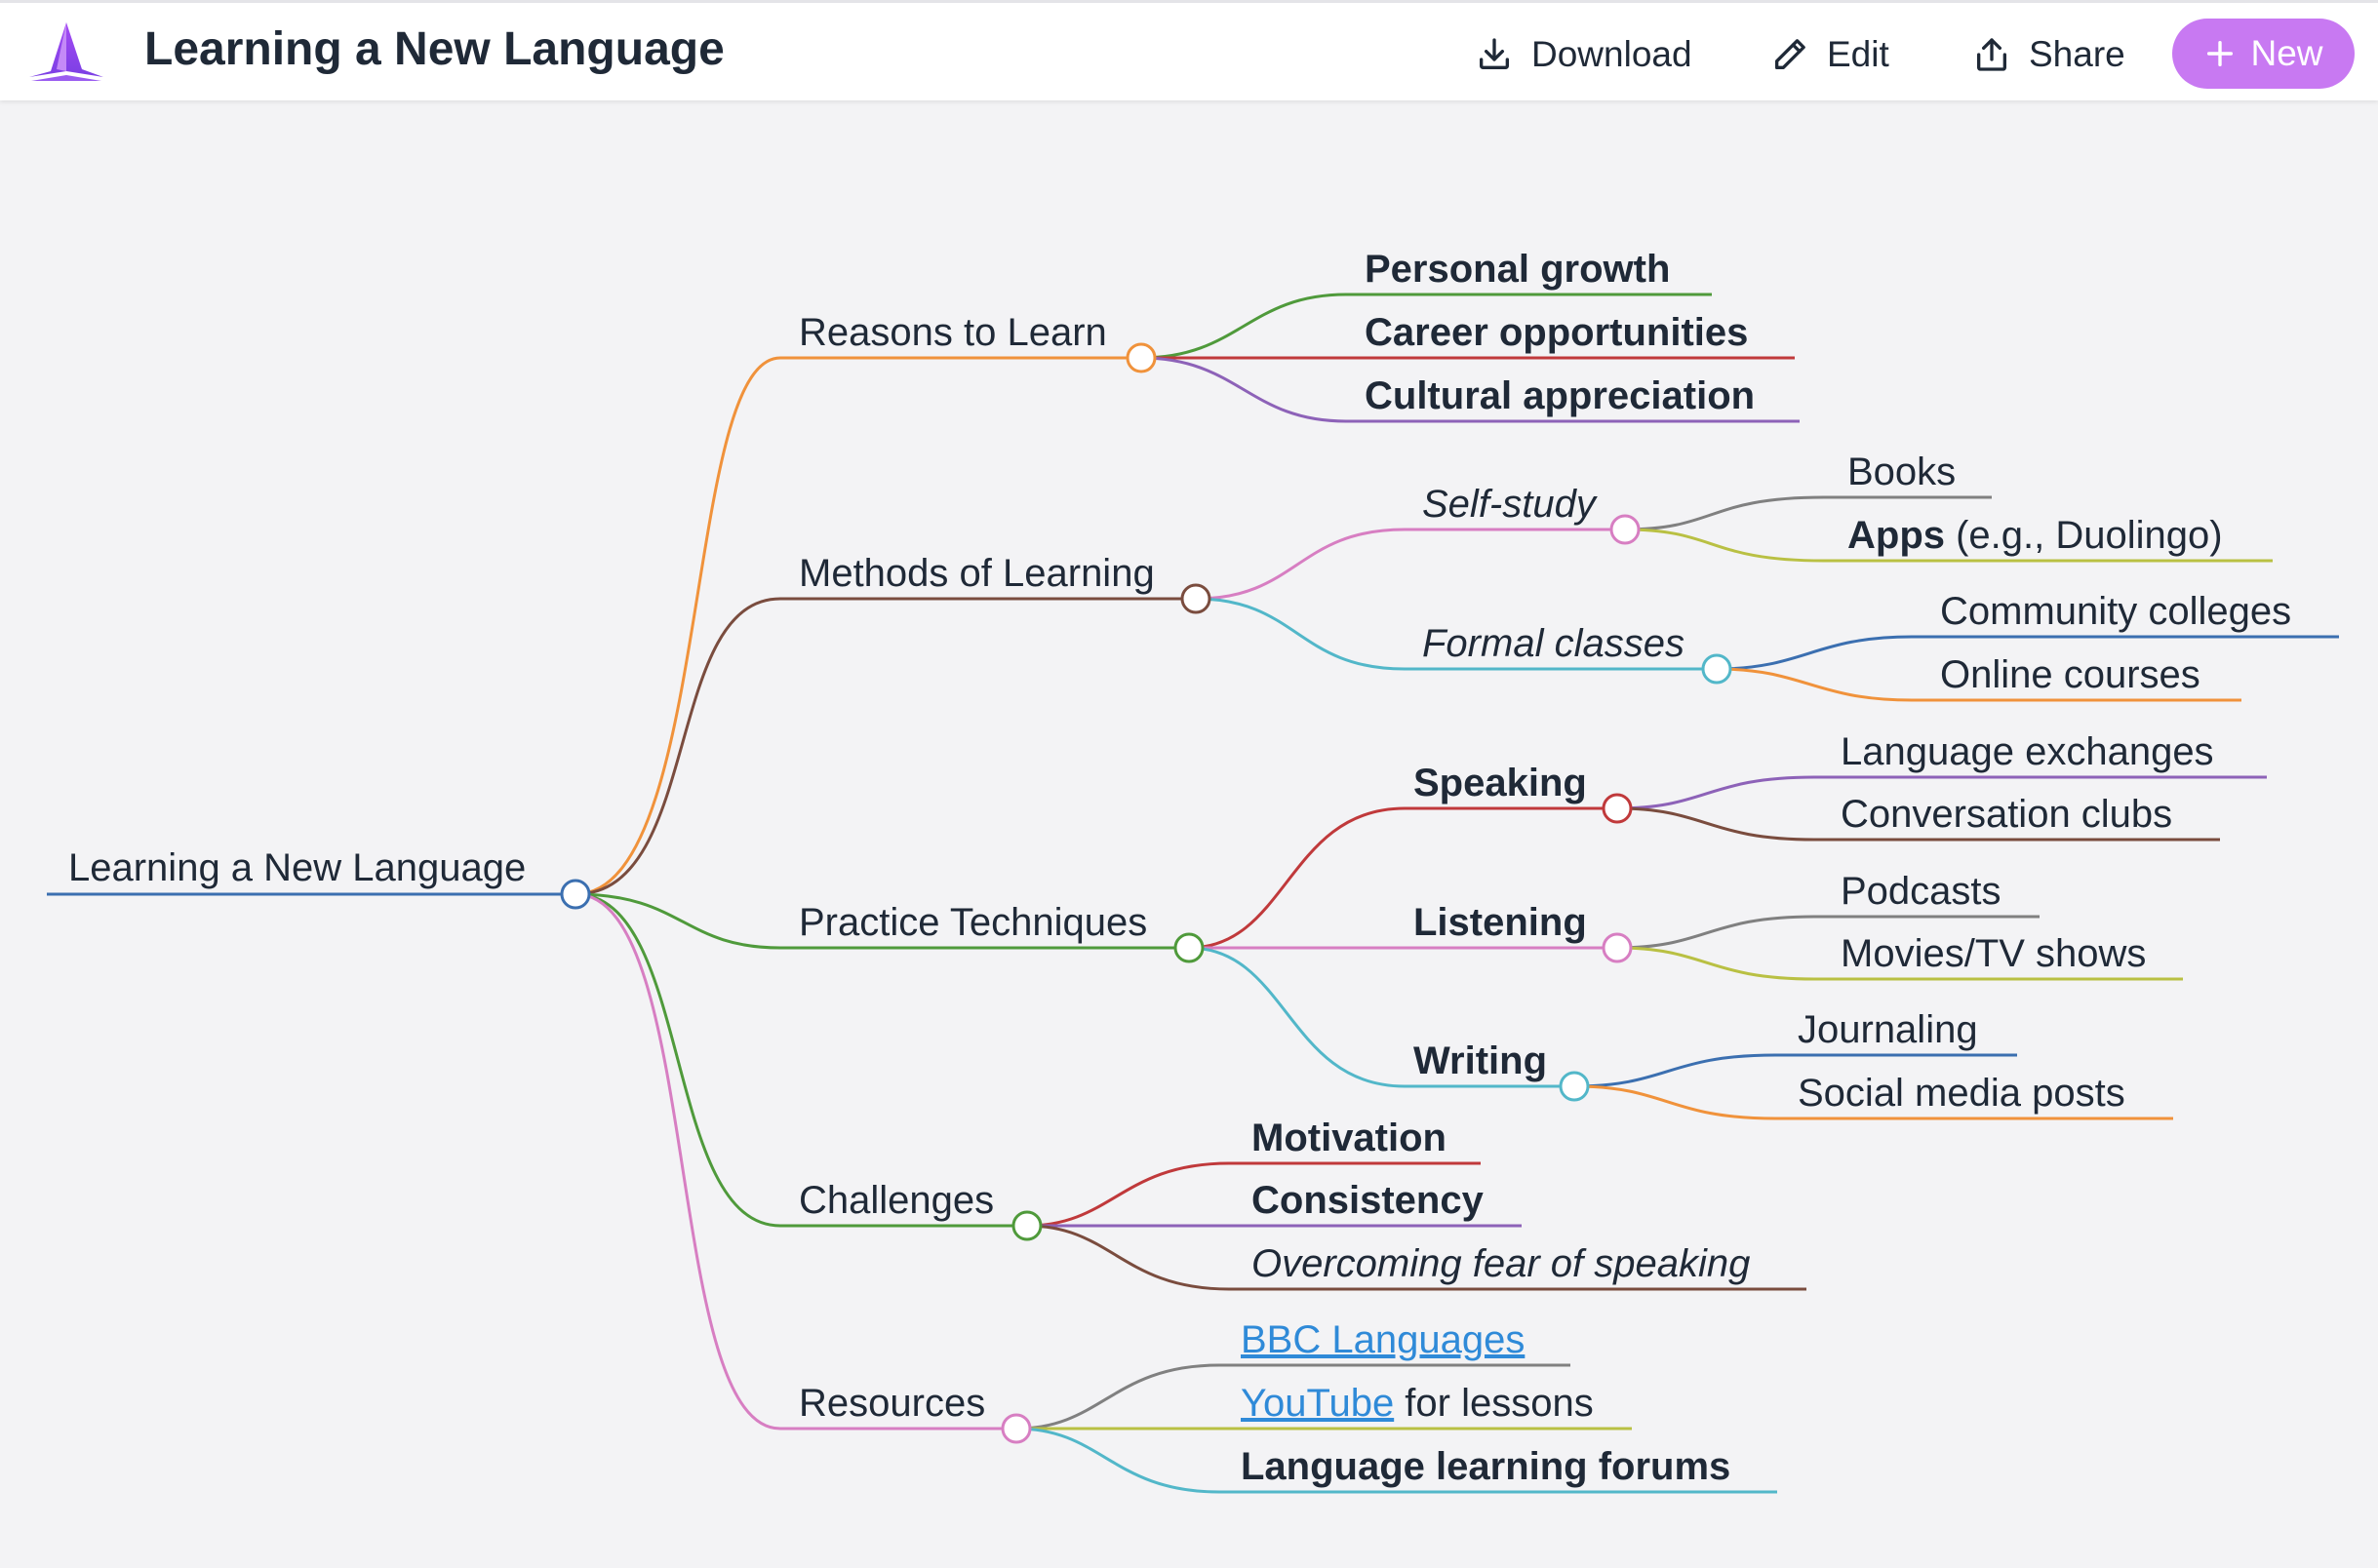 This screenshot has width=2378, height=1568. What do you see at coordinates (1575, 1086) in the screenshot?
I see `writing-toggle` at bounding box center [1575, 1086].